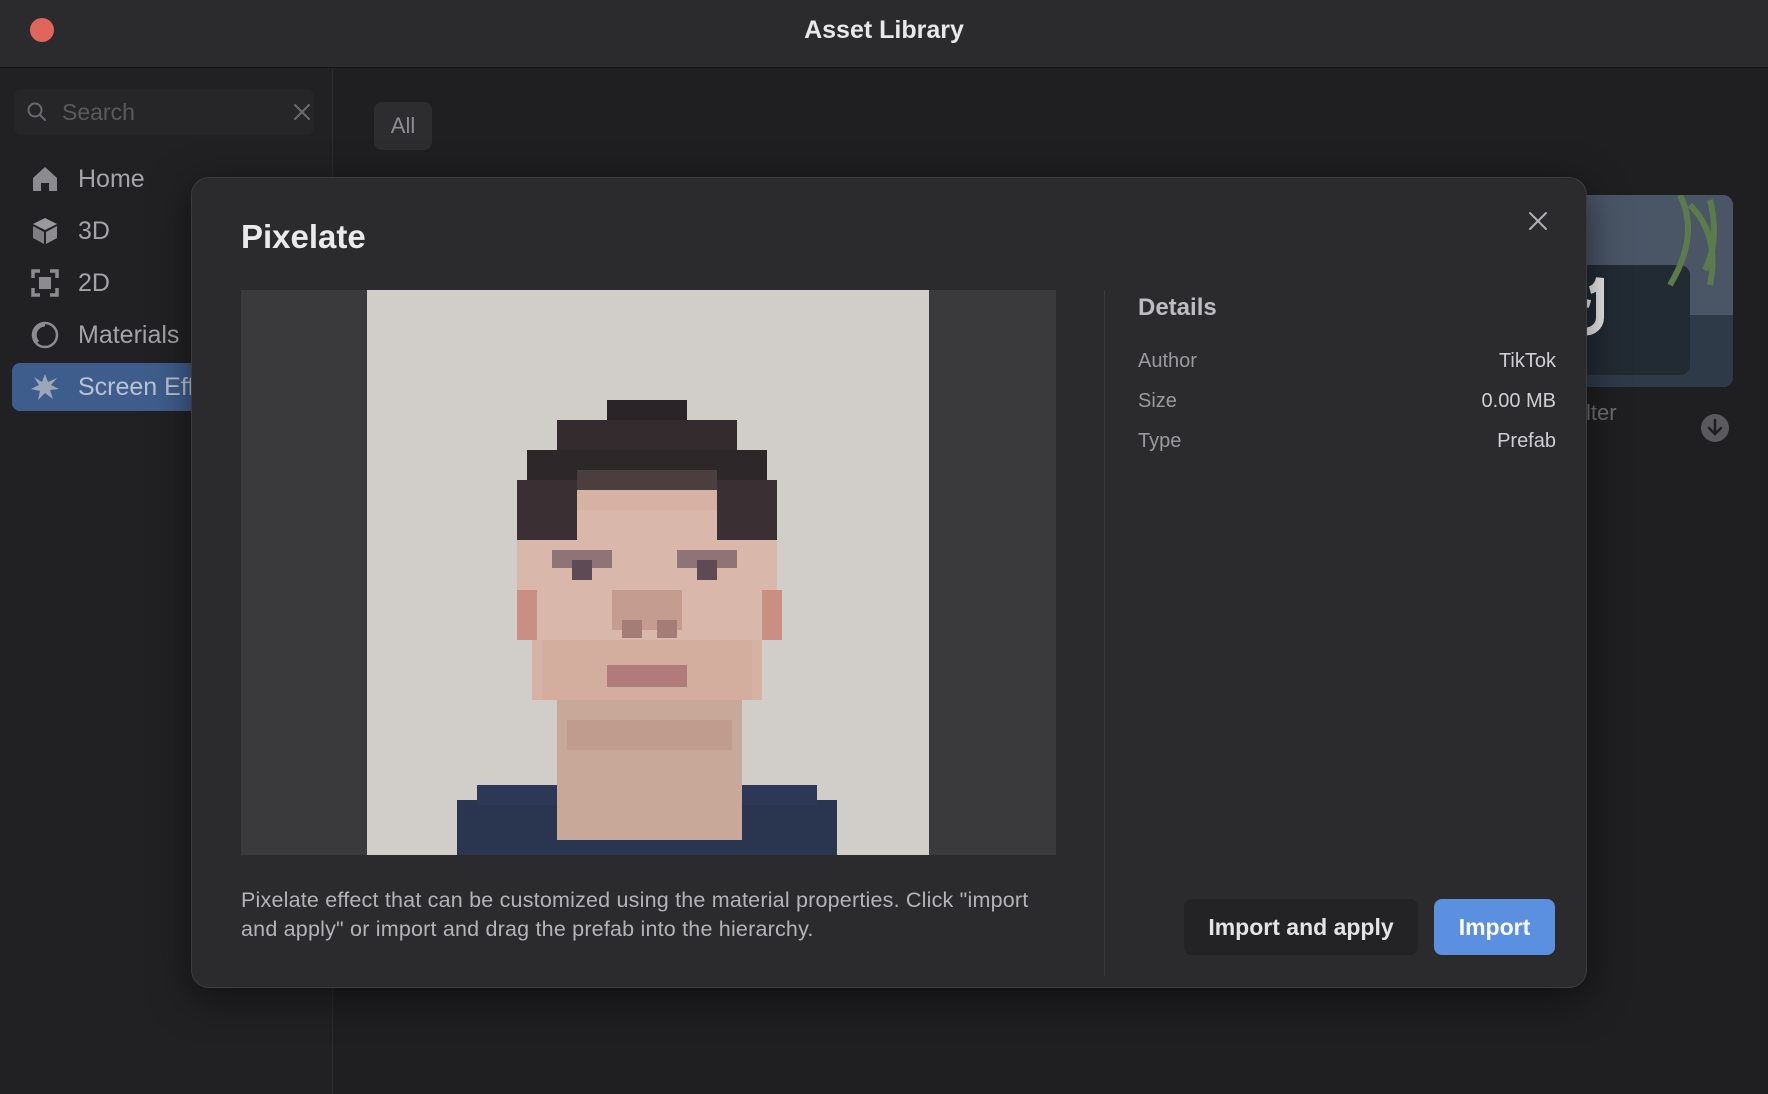 This screenshot has height=1094, width=1768. What do you see at coordinates (884, 30) in the screenshot?
I see `window-title: Asset Library` at bounding box center [884, 30].